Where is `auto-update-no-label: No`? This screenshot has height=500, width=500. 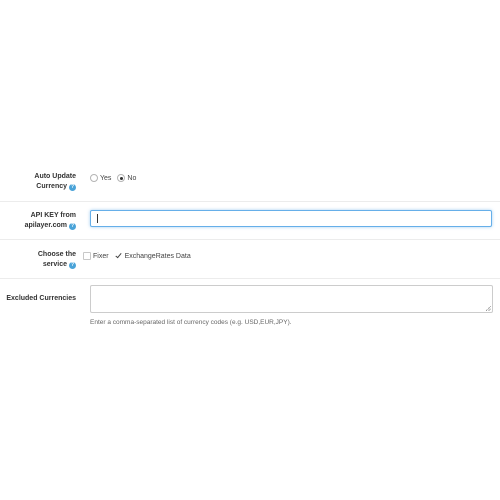
auto-update-no-label: No is located at coordinates (132, 178).